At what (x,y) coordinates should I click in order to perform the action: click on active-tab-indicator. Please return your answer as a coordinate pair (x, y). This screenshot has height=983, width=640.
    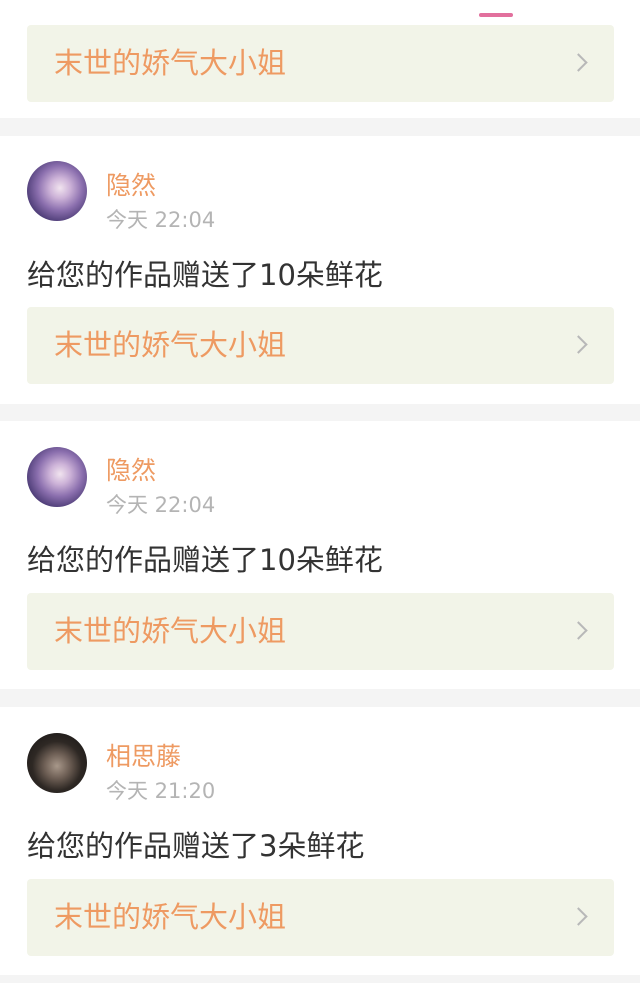
    Looking at the image, I should click on (496, 15).